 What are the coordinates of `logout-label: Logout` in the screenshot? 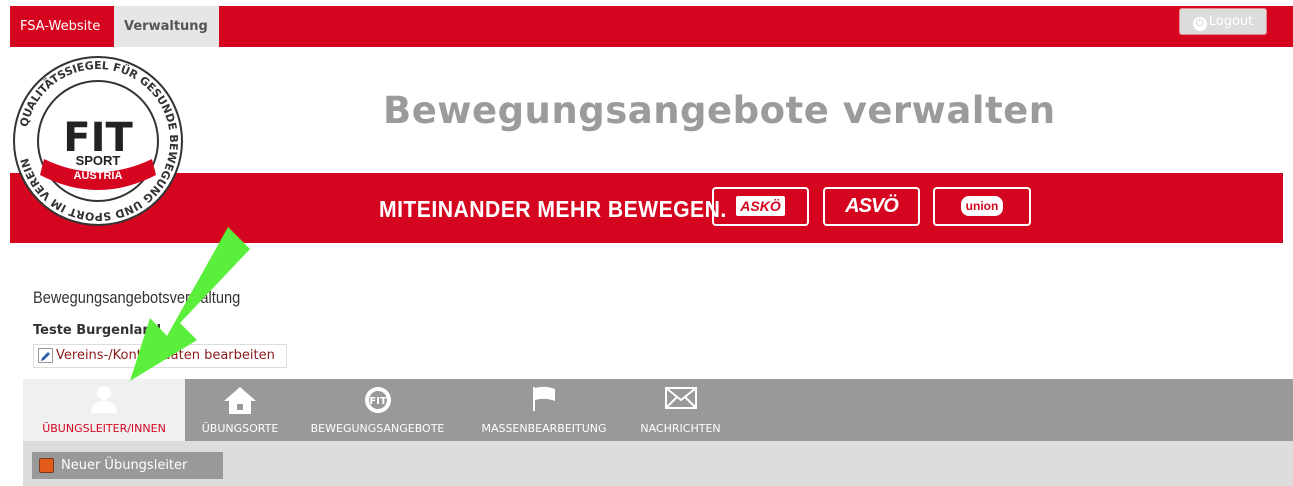 It's located at (1231, 21).